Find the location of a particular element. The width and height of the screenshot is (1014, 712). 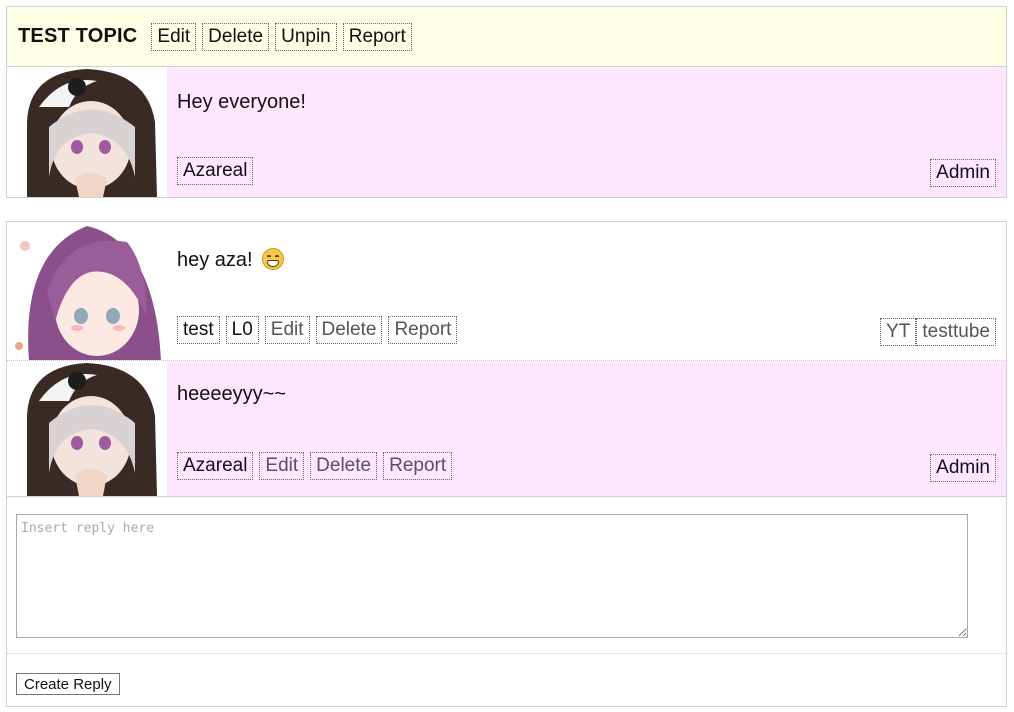

tag-yt: YT is located at coordinates (898, 332).